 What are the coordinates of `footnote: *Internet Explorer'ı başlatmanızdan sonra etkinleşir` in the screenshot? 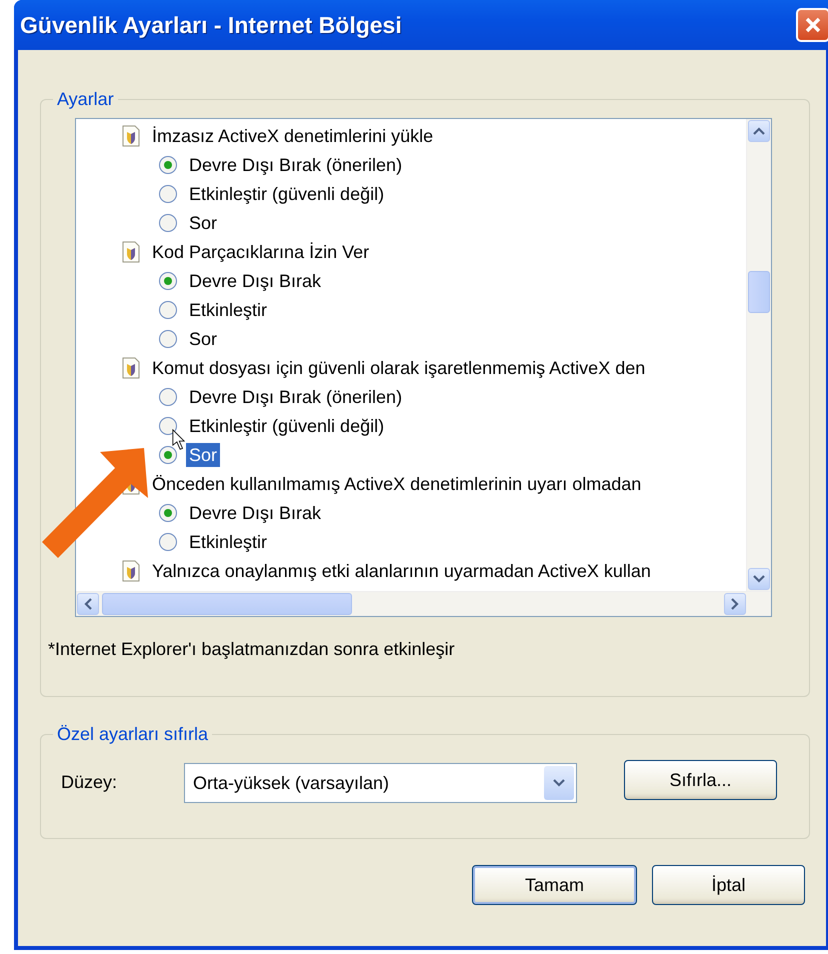 It's located at (252, 649).